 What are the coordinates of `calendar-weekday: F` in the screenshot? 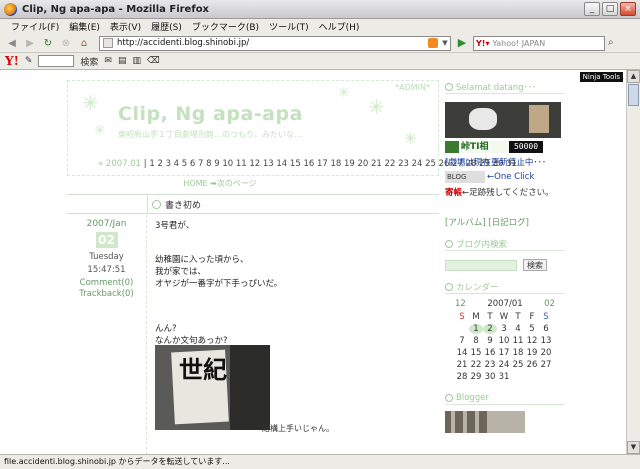 It's located at (532, 317).